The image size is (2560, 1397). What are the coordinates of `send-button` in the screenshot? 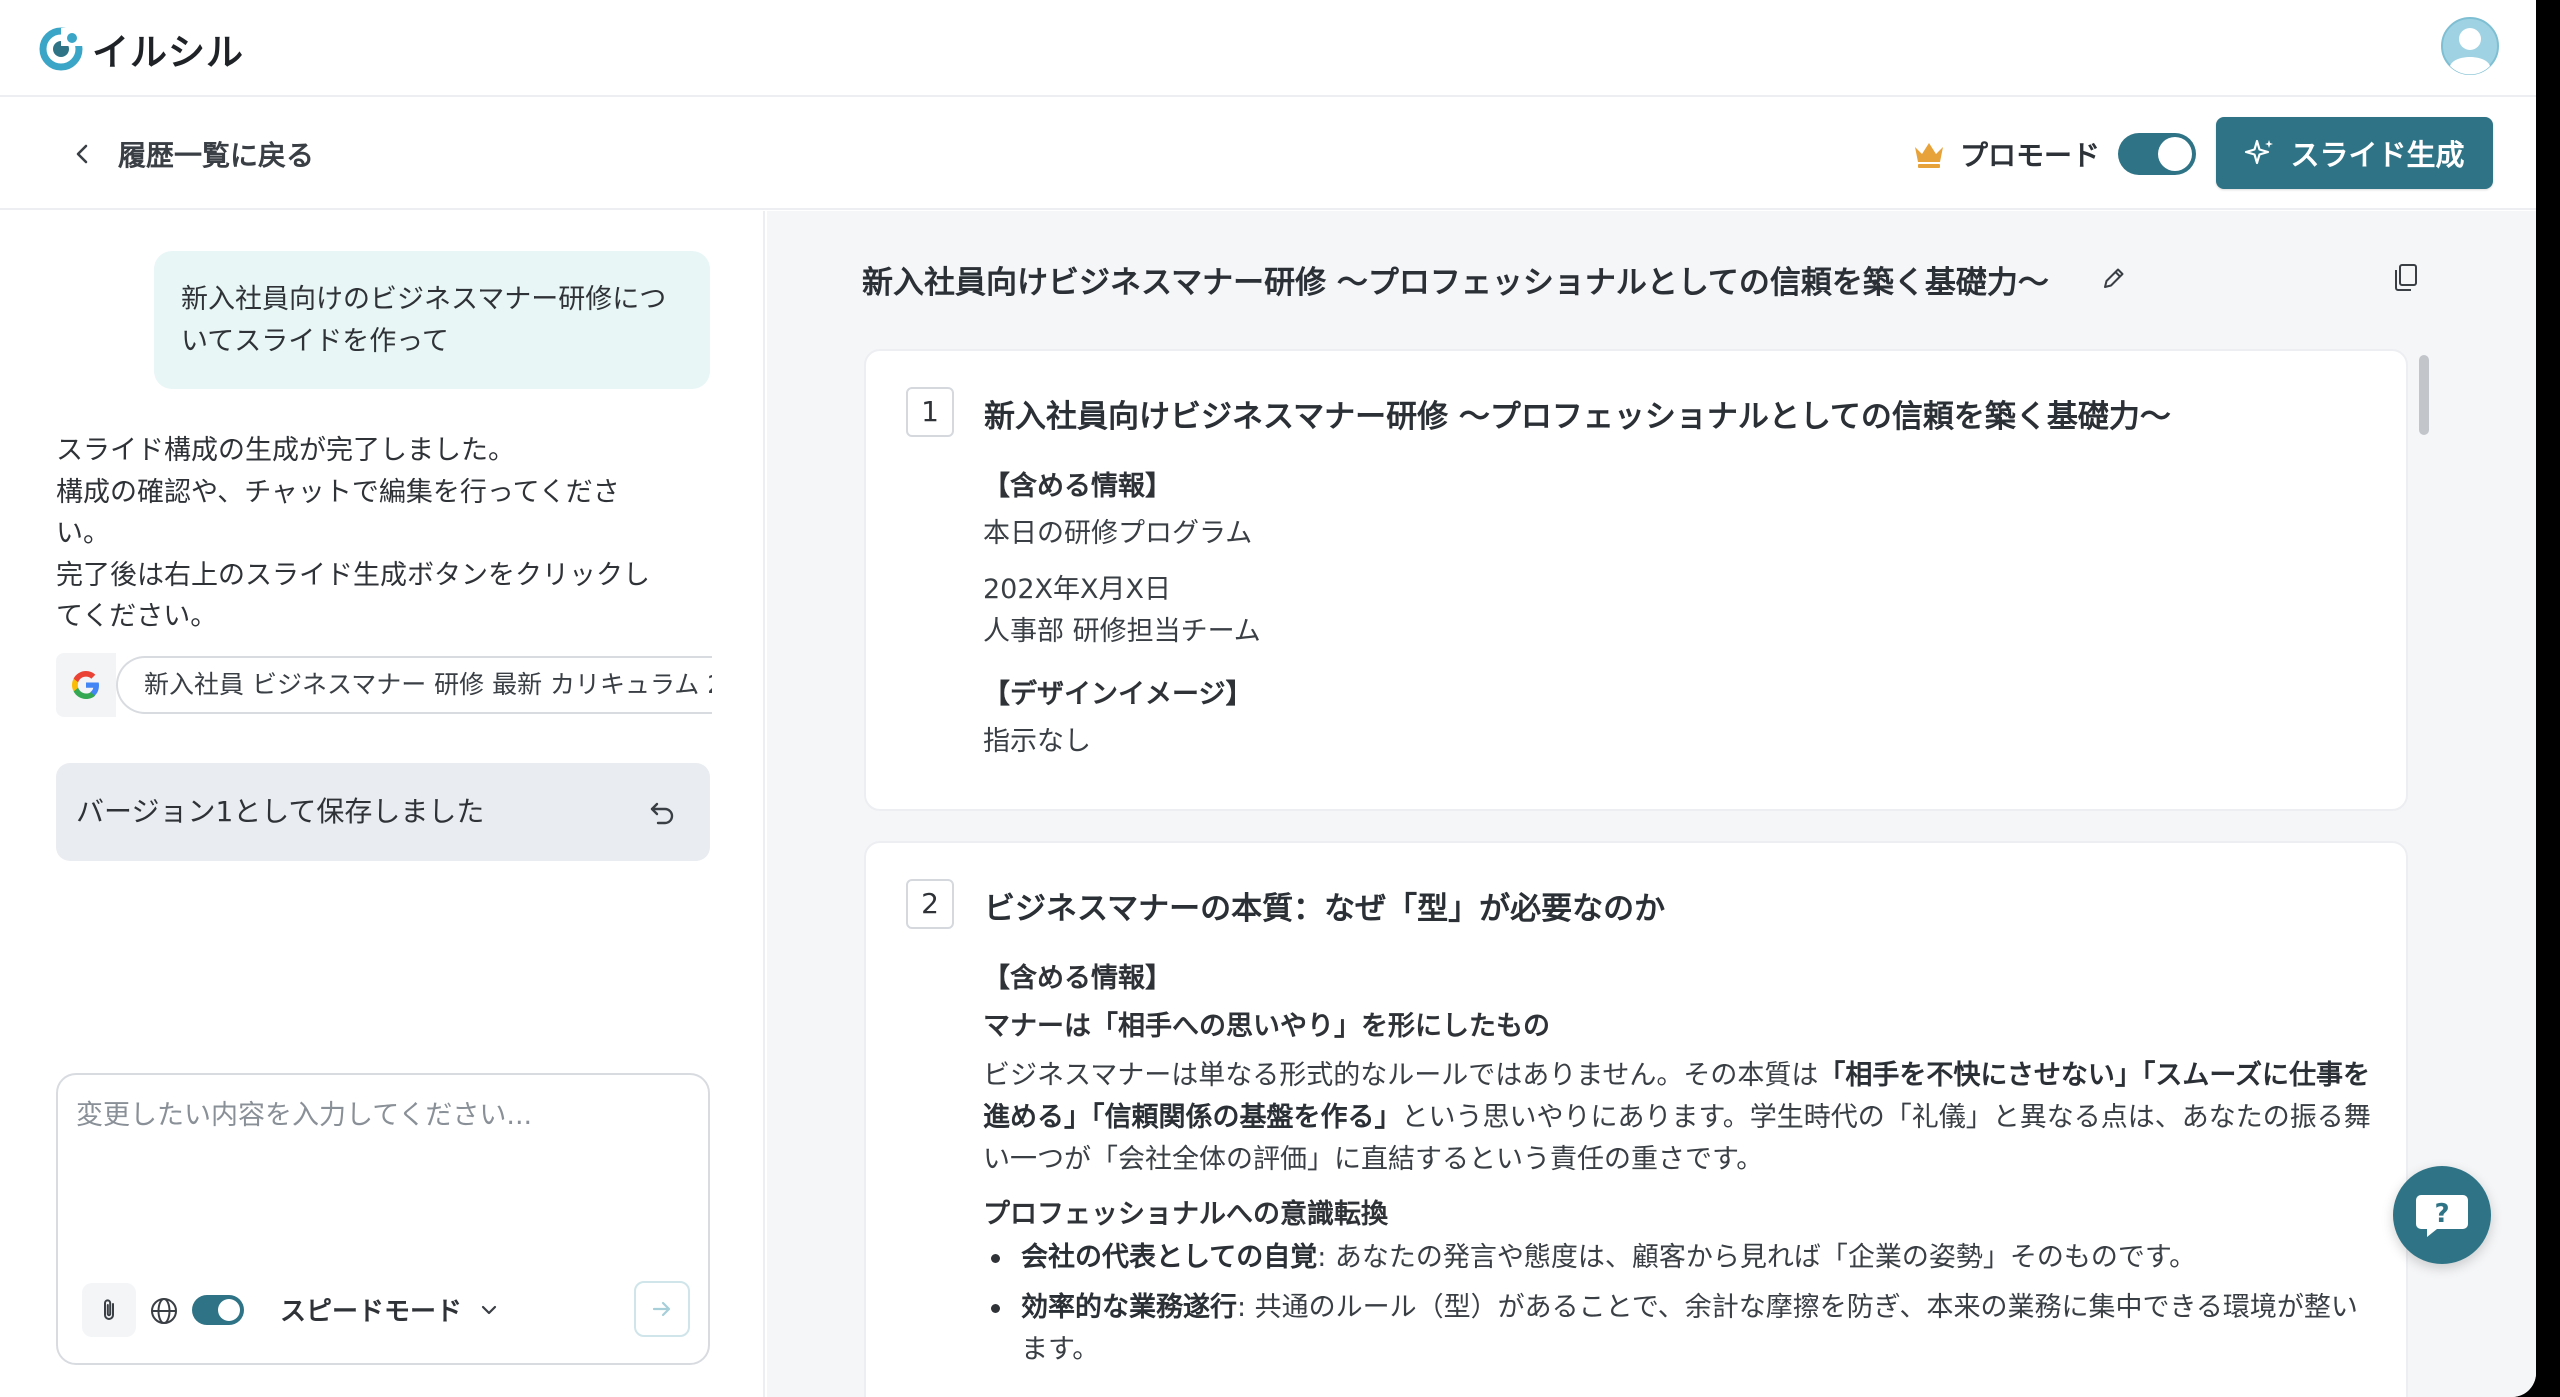 It's located at (662, 1309).